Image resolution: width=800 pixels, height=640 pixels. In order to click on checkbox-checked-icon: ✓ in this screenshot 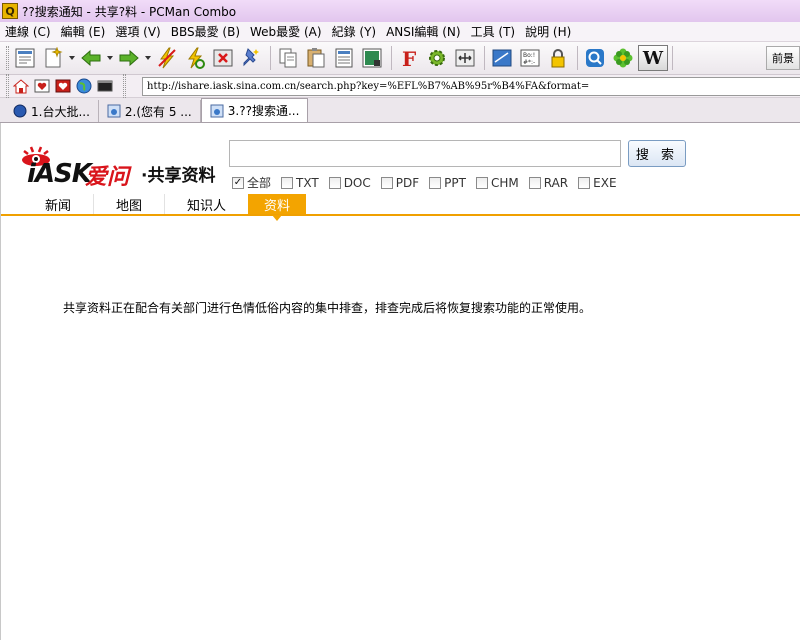, I will do `click(238, 182)`.